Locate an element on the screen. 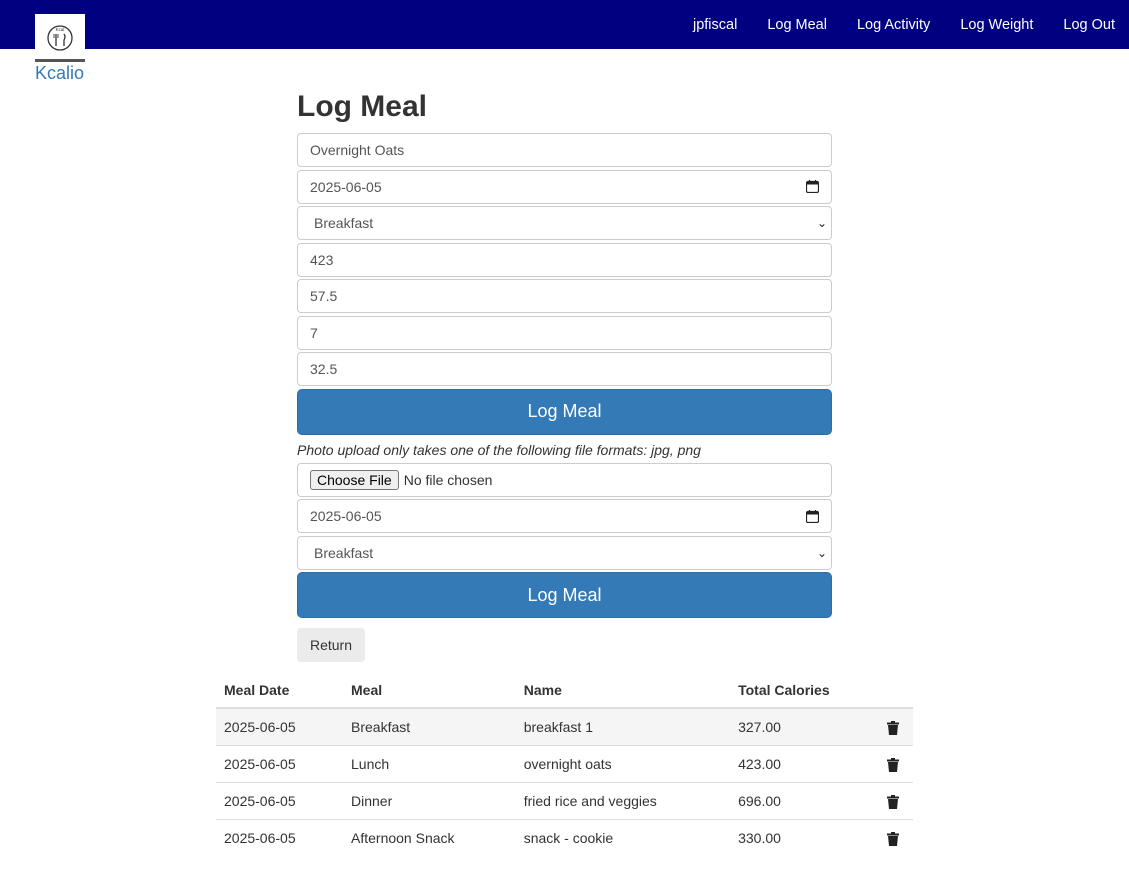  protein-input: 32.5 is located at coordinates (564, 369).